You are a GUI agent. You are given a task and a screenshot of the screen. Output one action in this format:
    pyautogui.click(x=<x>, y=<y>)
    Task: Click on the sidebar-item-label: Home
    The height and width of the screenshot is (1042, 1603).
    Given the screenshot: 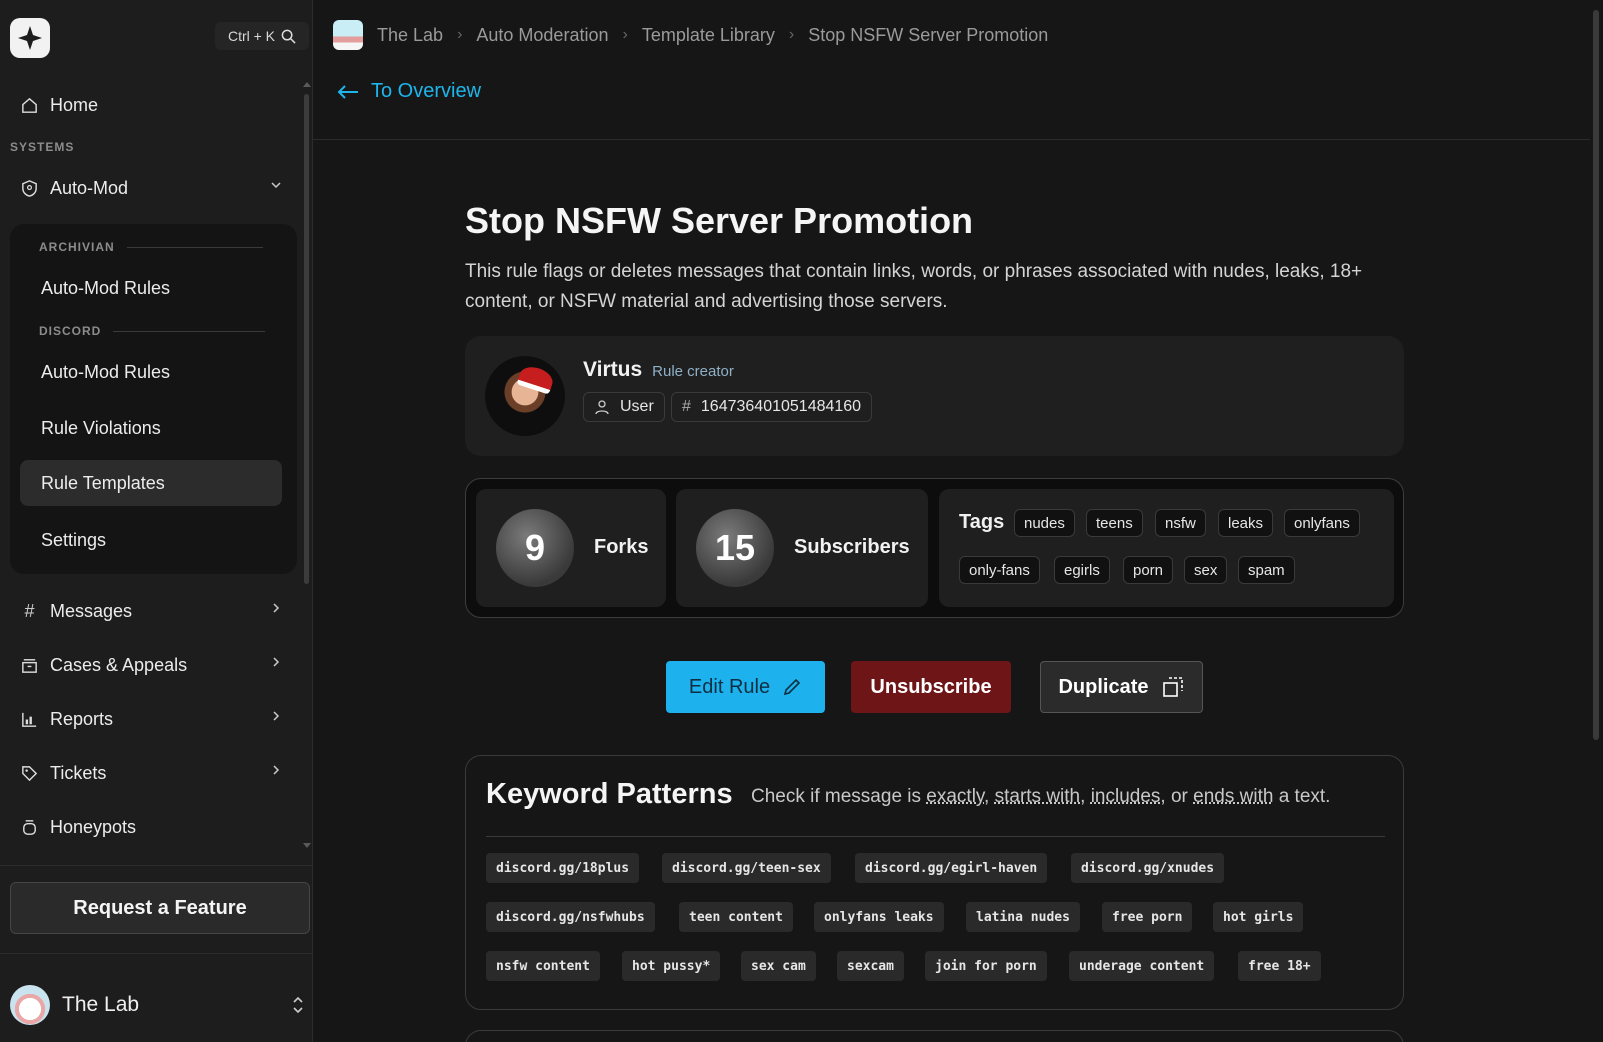 What is the action you would take?
    pyautogui.click(x=74, y=104)
    